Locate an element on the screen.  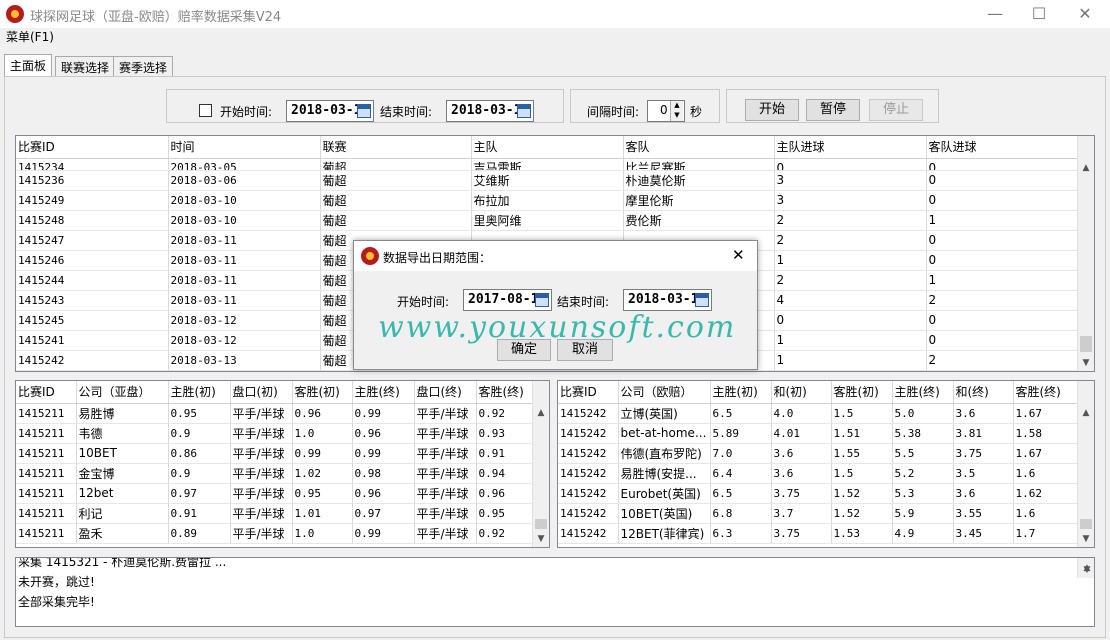
column-header: 公司（欧赔） is located at coordinates (664, 392).